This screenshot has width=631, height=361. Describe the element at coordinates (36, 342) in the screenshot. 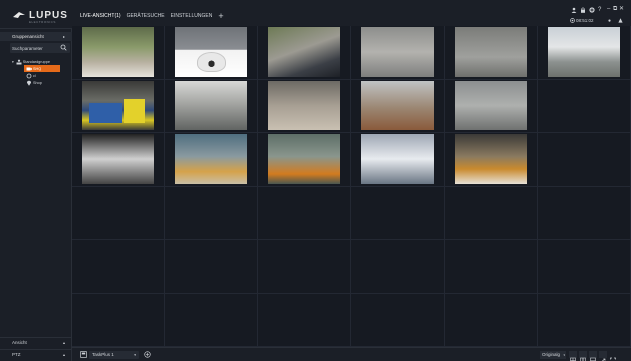

I see `view-panel-header: Ansicht ▴` at that location.